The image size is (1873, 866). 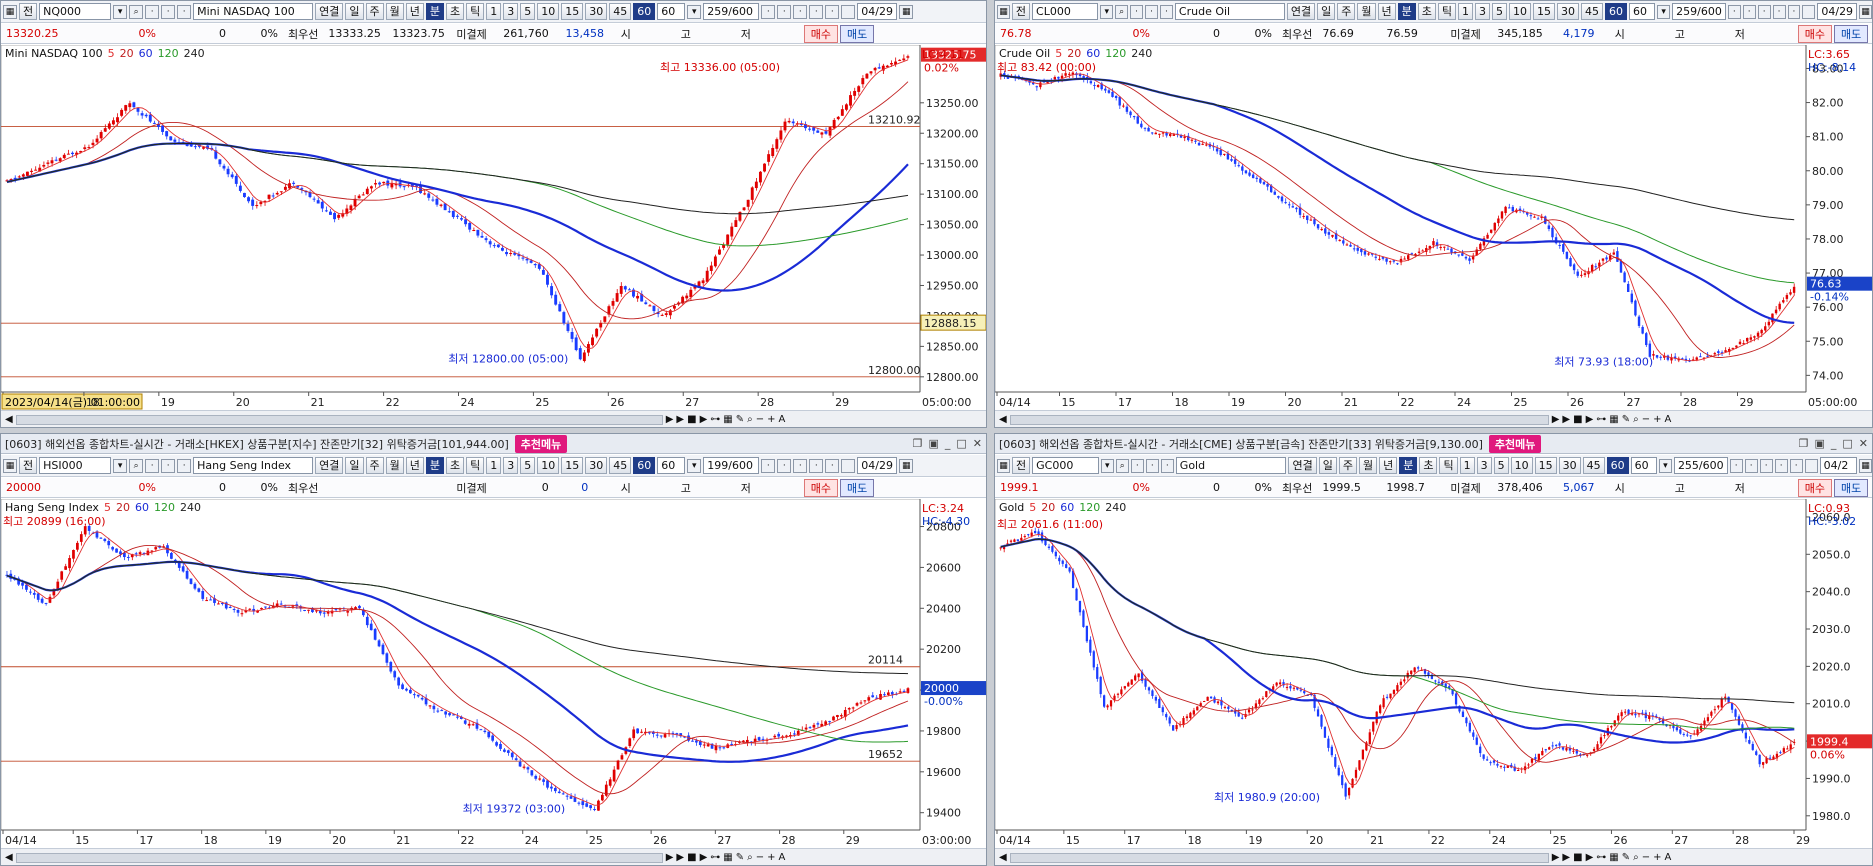 What do you see at coordinates (1847, 443) in the screenshot?
I see `maximize-icon: □` at bounding box center [1847, 443].